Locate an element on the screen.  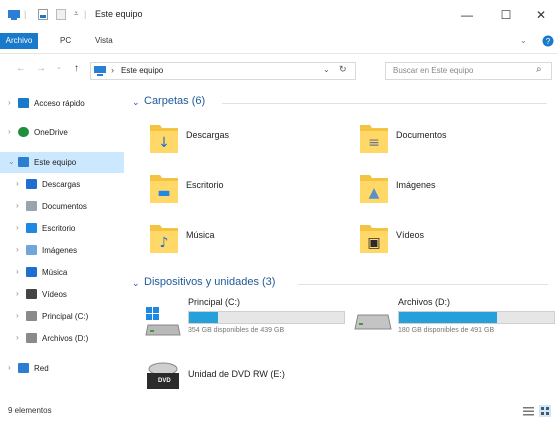
recent-locations-icon: ⌄ is located at coordinates (59, 67).